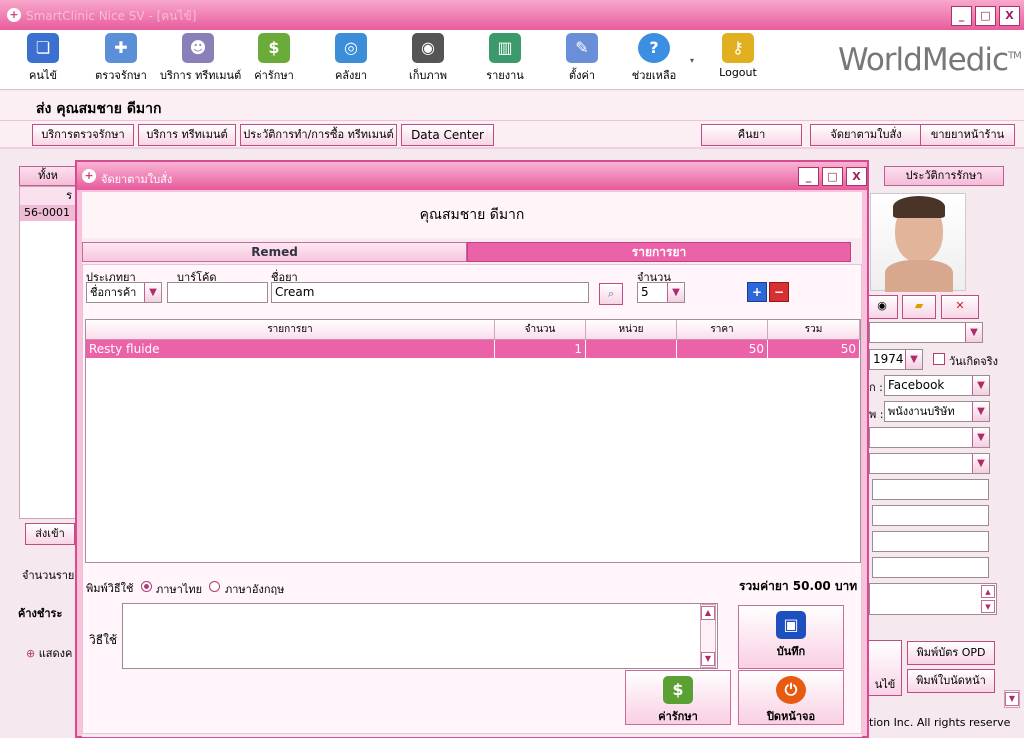 This screenshot has width=1024, height=738. I want to click on right-combo-3: ▼, so click(929, 463).